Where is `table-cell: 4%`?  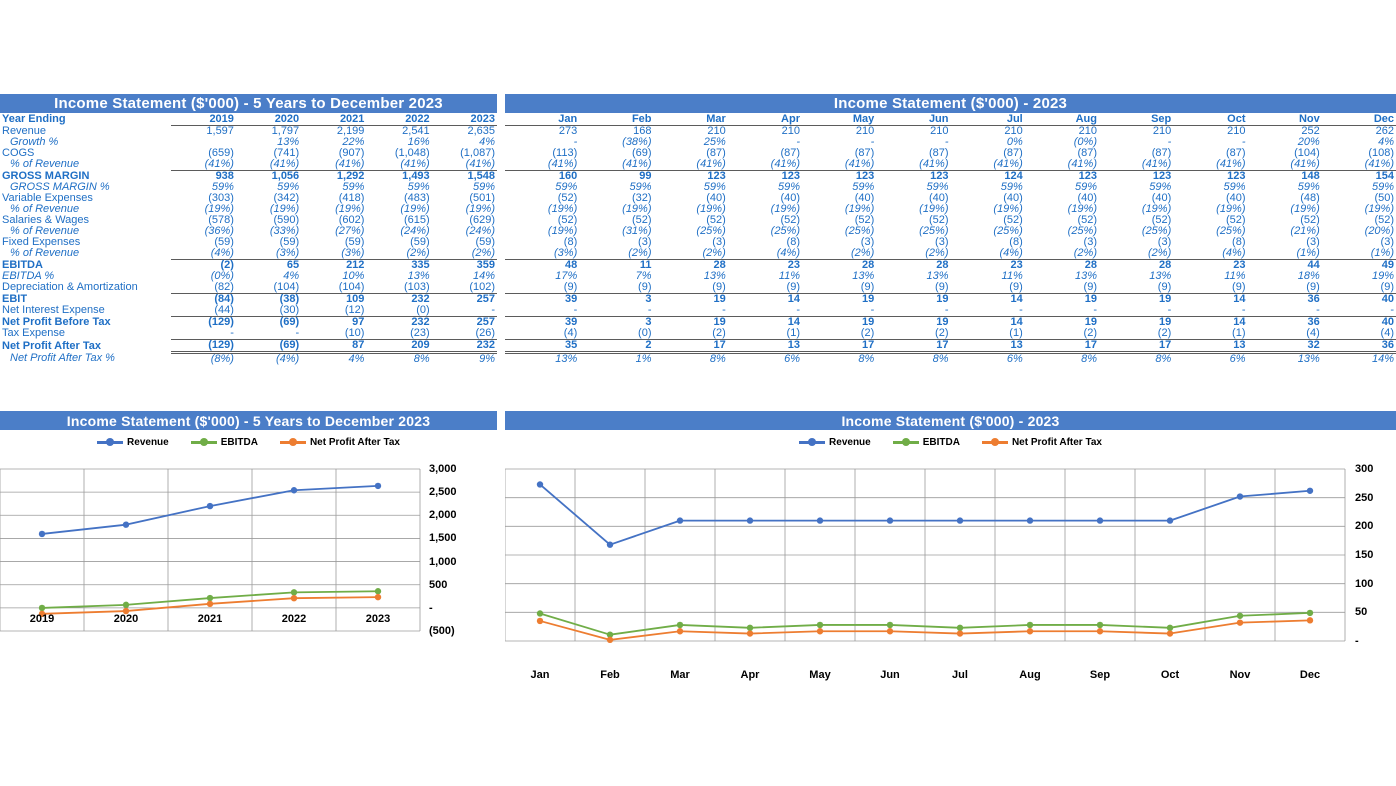
table-cell: 4% is located at coordinates (356, 359).